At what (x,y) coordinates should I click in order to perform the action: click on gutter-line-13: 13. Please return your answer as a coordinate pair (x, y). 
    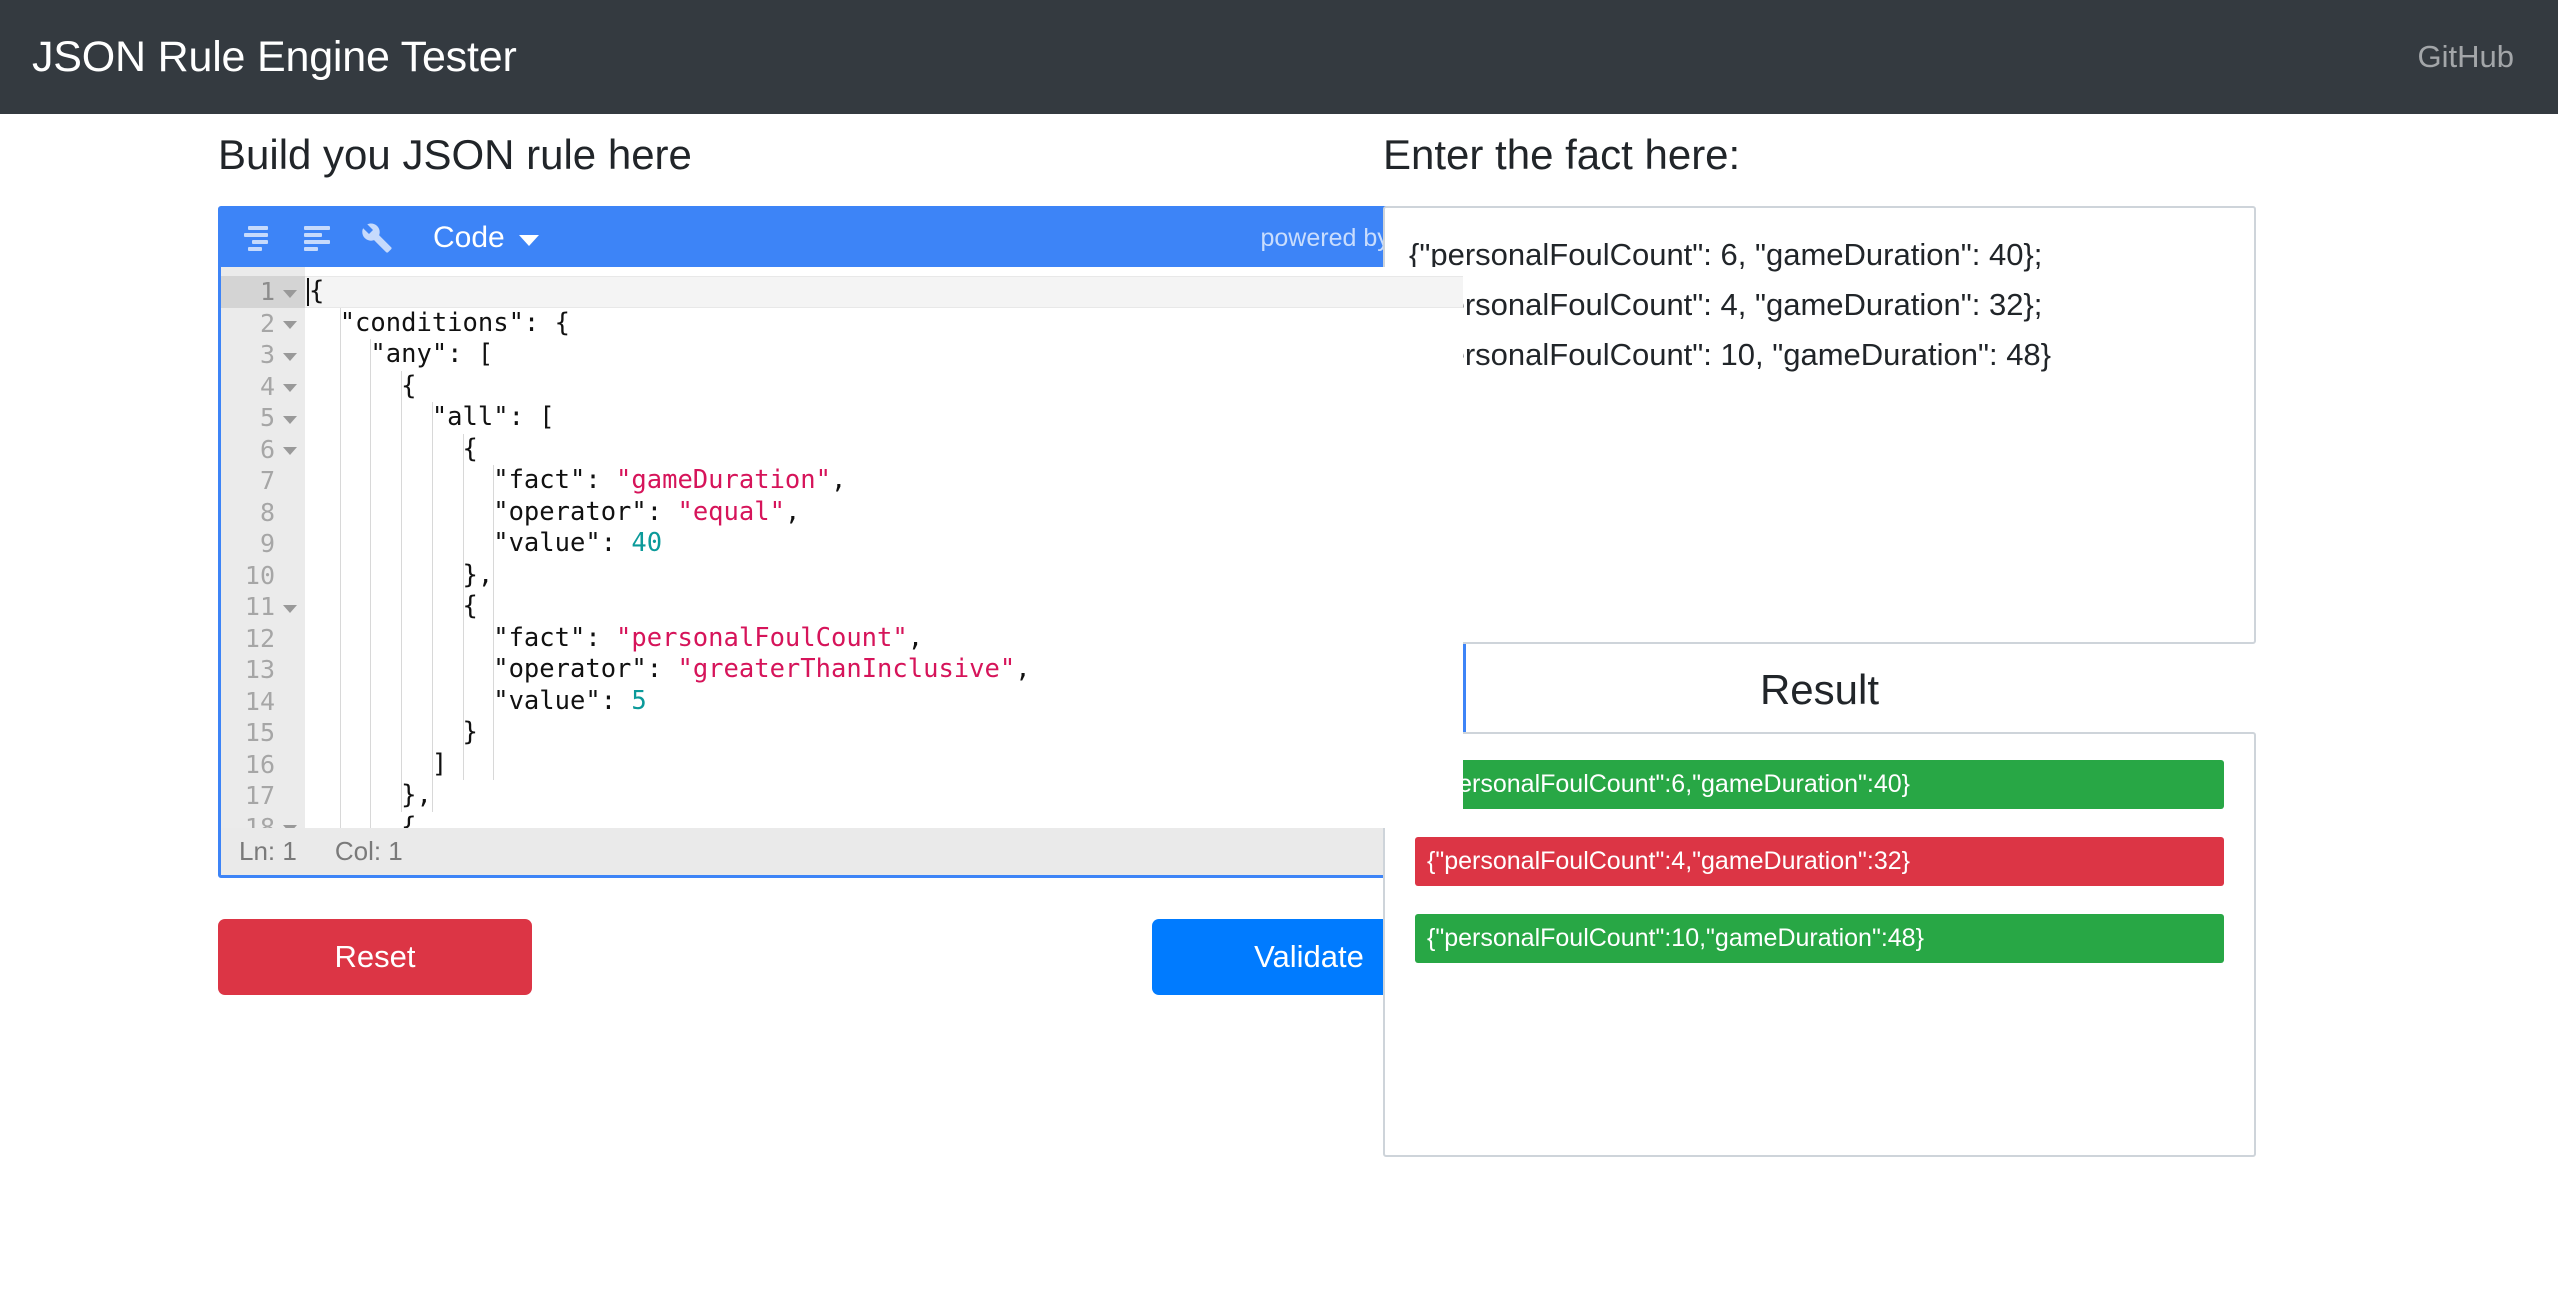
    Looking at the image, I should click on (263, 670).